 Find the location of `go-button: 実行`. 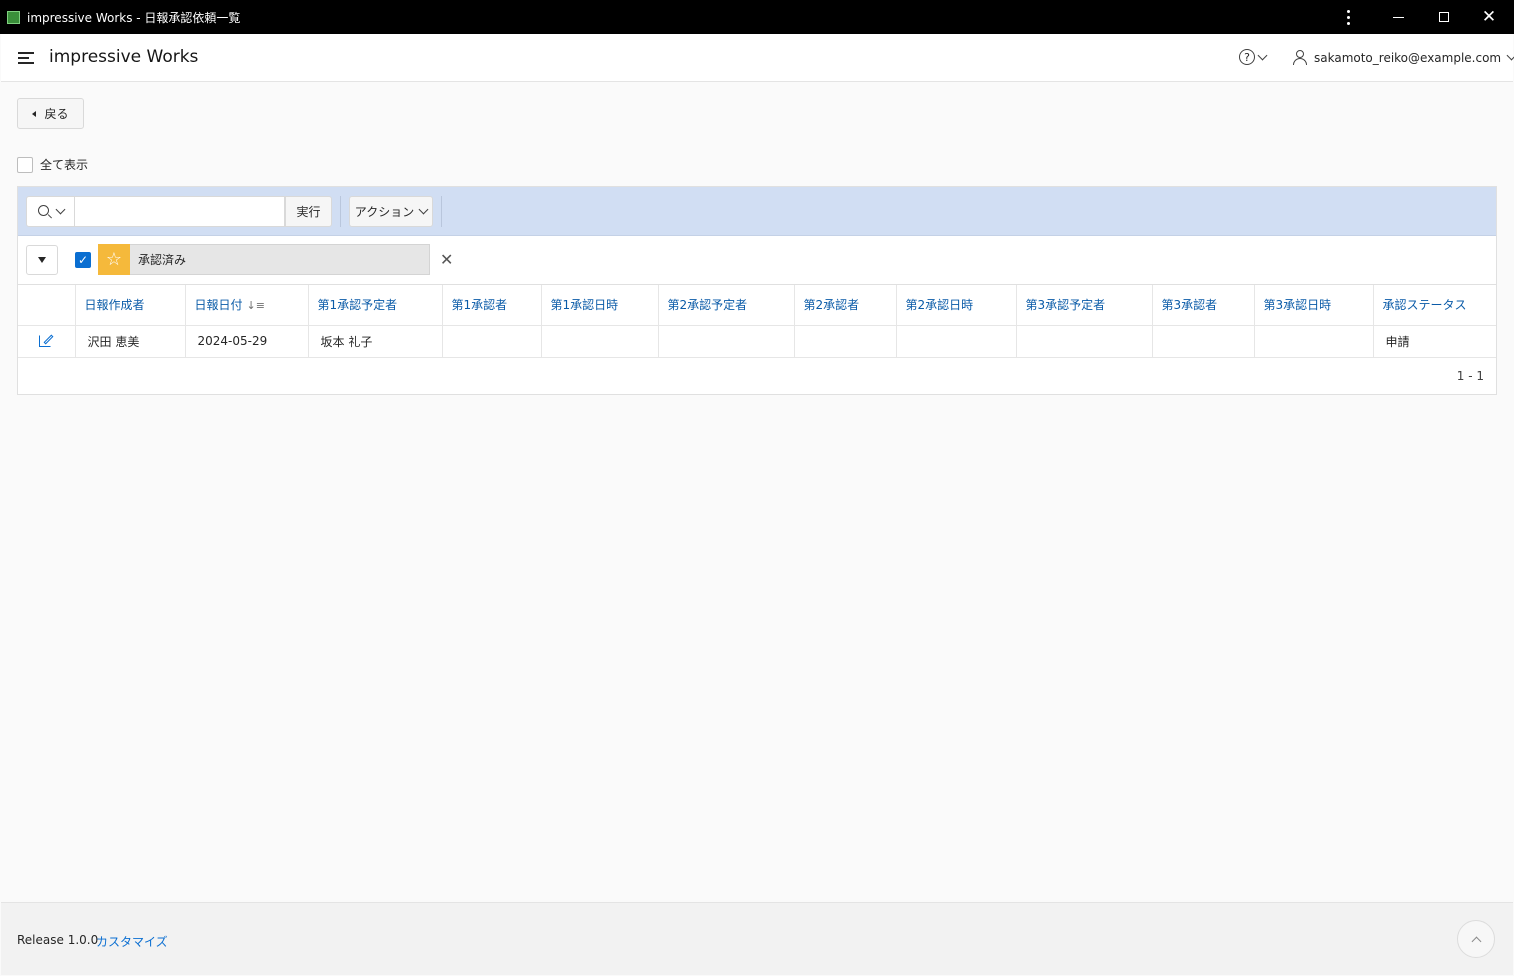

go-button: 実行 is located at coordinates (308, 211).